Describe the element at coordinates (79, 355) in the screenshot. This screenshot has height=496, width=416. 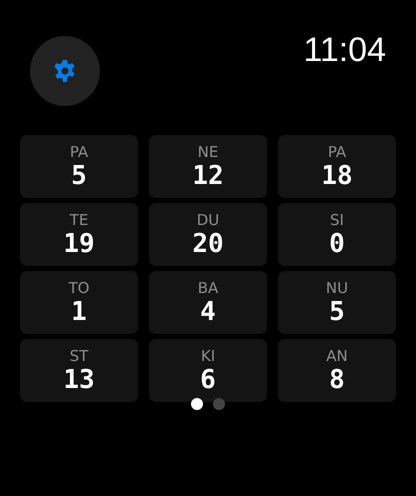
I see `tile-label: ST` at that location.